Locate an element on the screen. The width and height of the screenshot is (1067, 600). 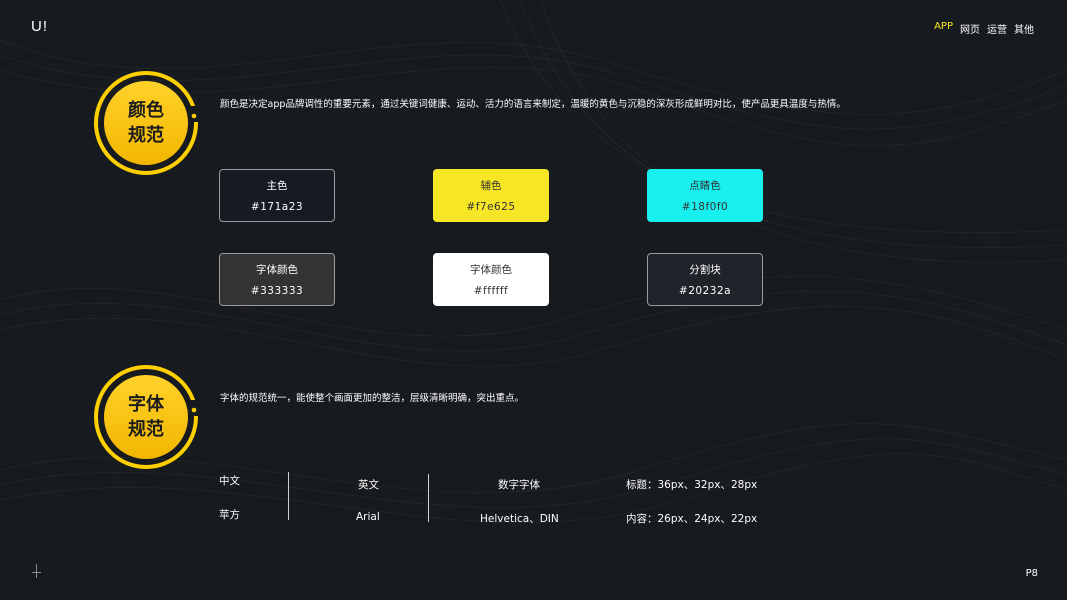
corner-cross-mark is located at coordinates (36, 571).